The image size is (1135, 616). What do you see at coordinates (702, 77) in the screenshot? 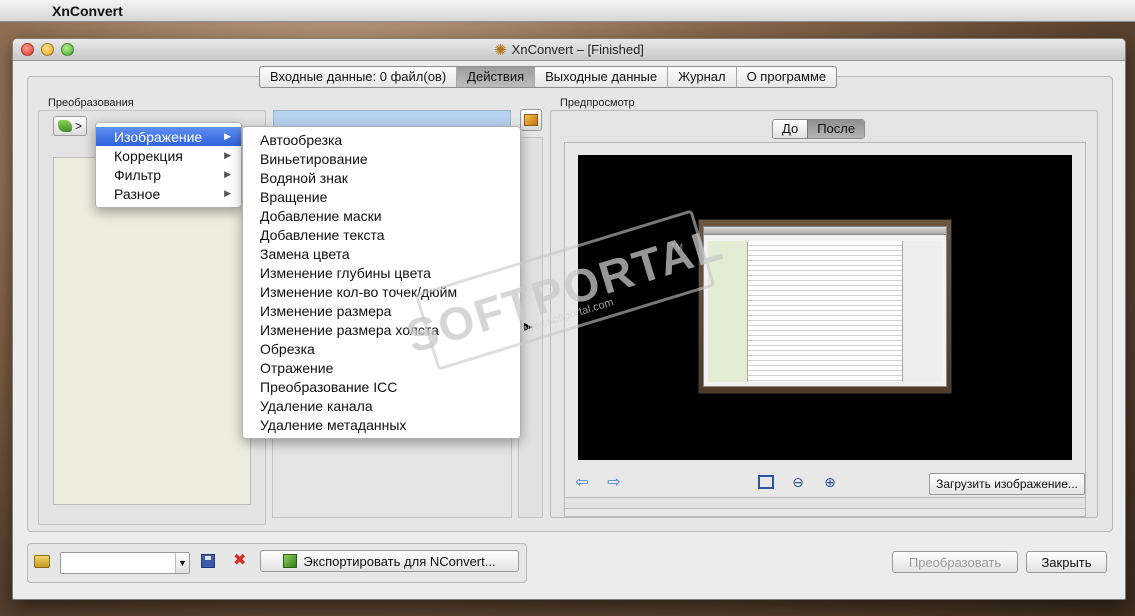
I see `tab-log: Журнал` at bounding box center [702, 77].